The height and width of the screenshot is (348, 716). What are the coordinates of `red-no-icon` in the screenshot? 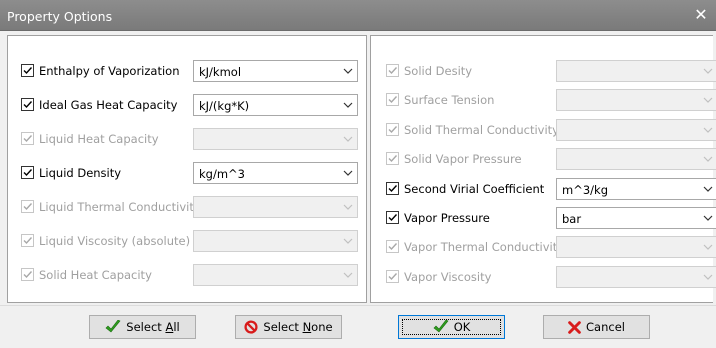 It's located at (251, 327).